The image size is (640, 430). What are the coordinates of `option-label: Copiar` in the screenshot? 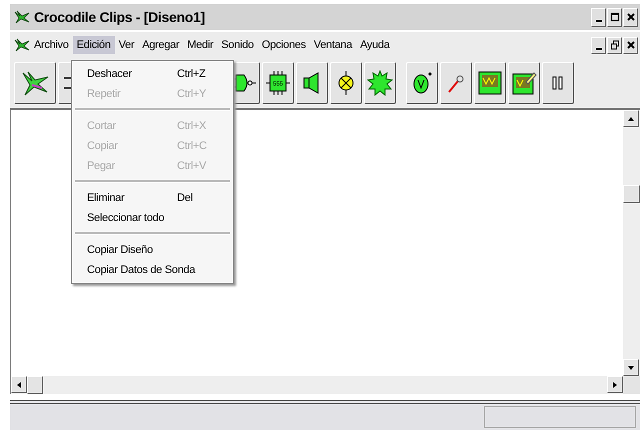 It's located at (103, 146).